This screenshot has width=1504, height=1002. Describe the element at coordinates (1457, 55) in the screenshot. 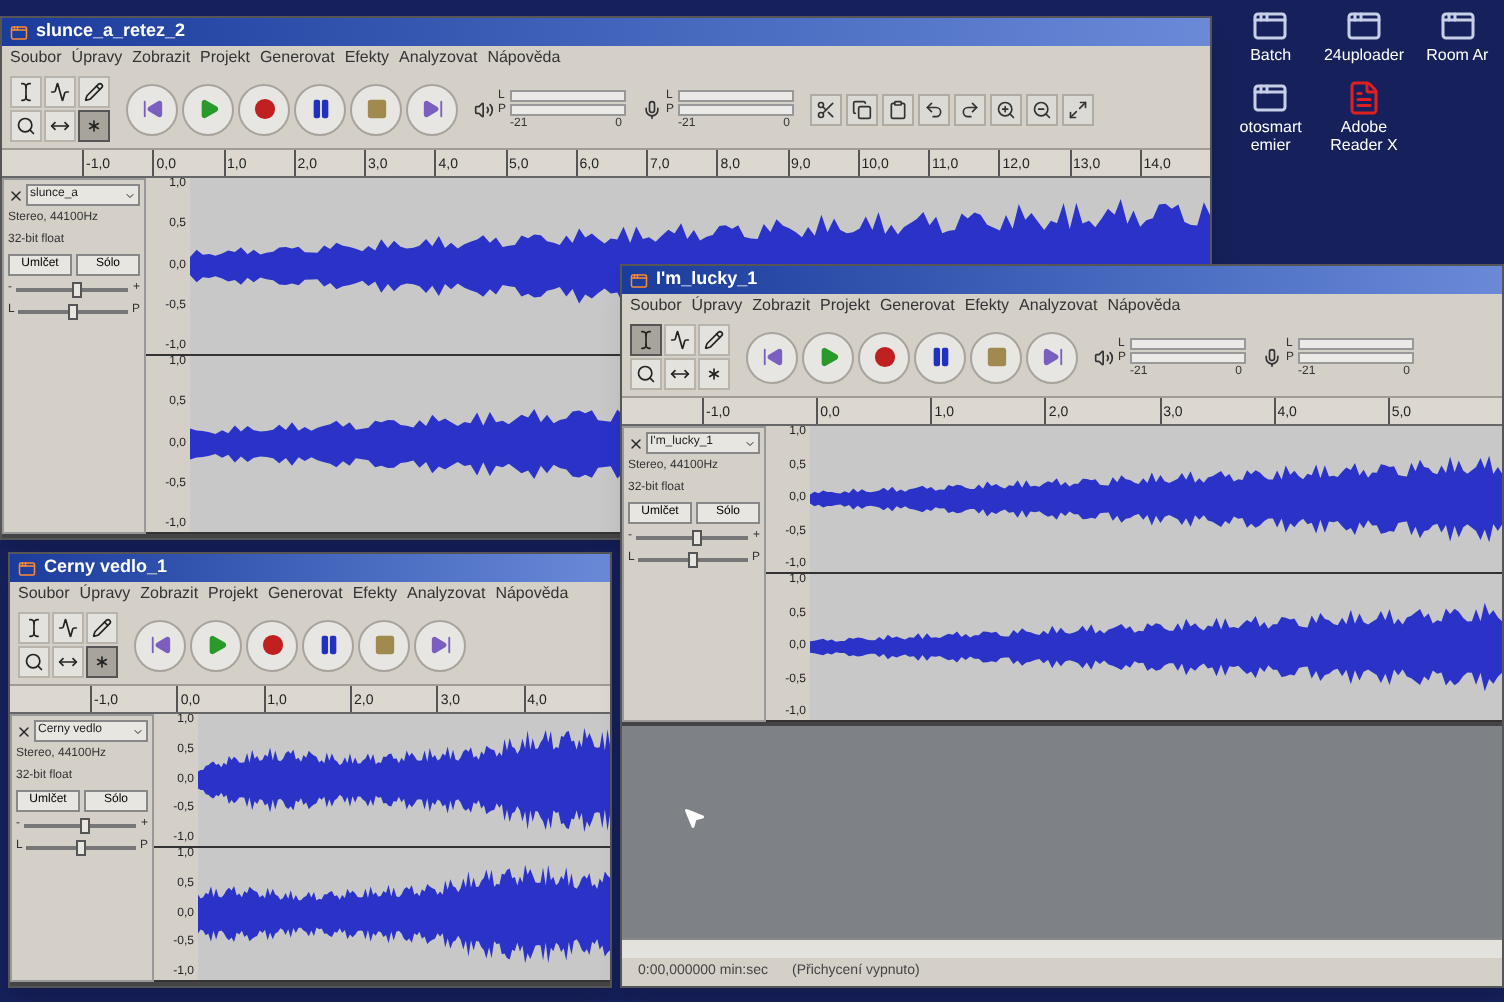

I see `desktop-icon-label: Room Ar` at that location.